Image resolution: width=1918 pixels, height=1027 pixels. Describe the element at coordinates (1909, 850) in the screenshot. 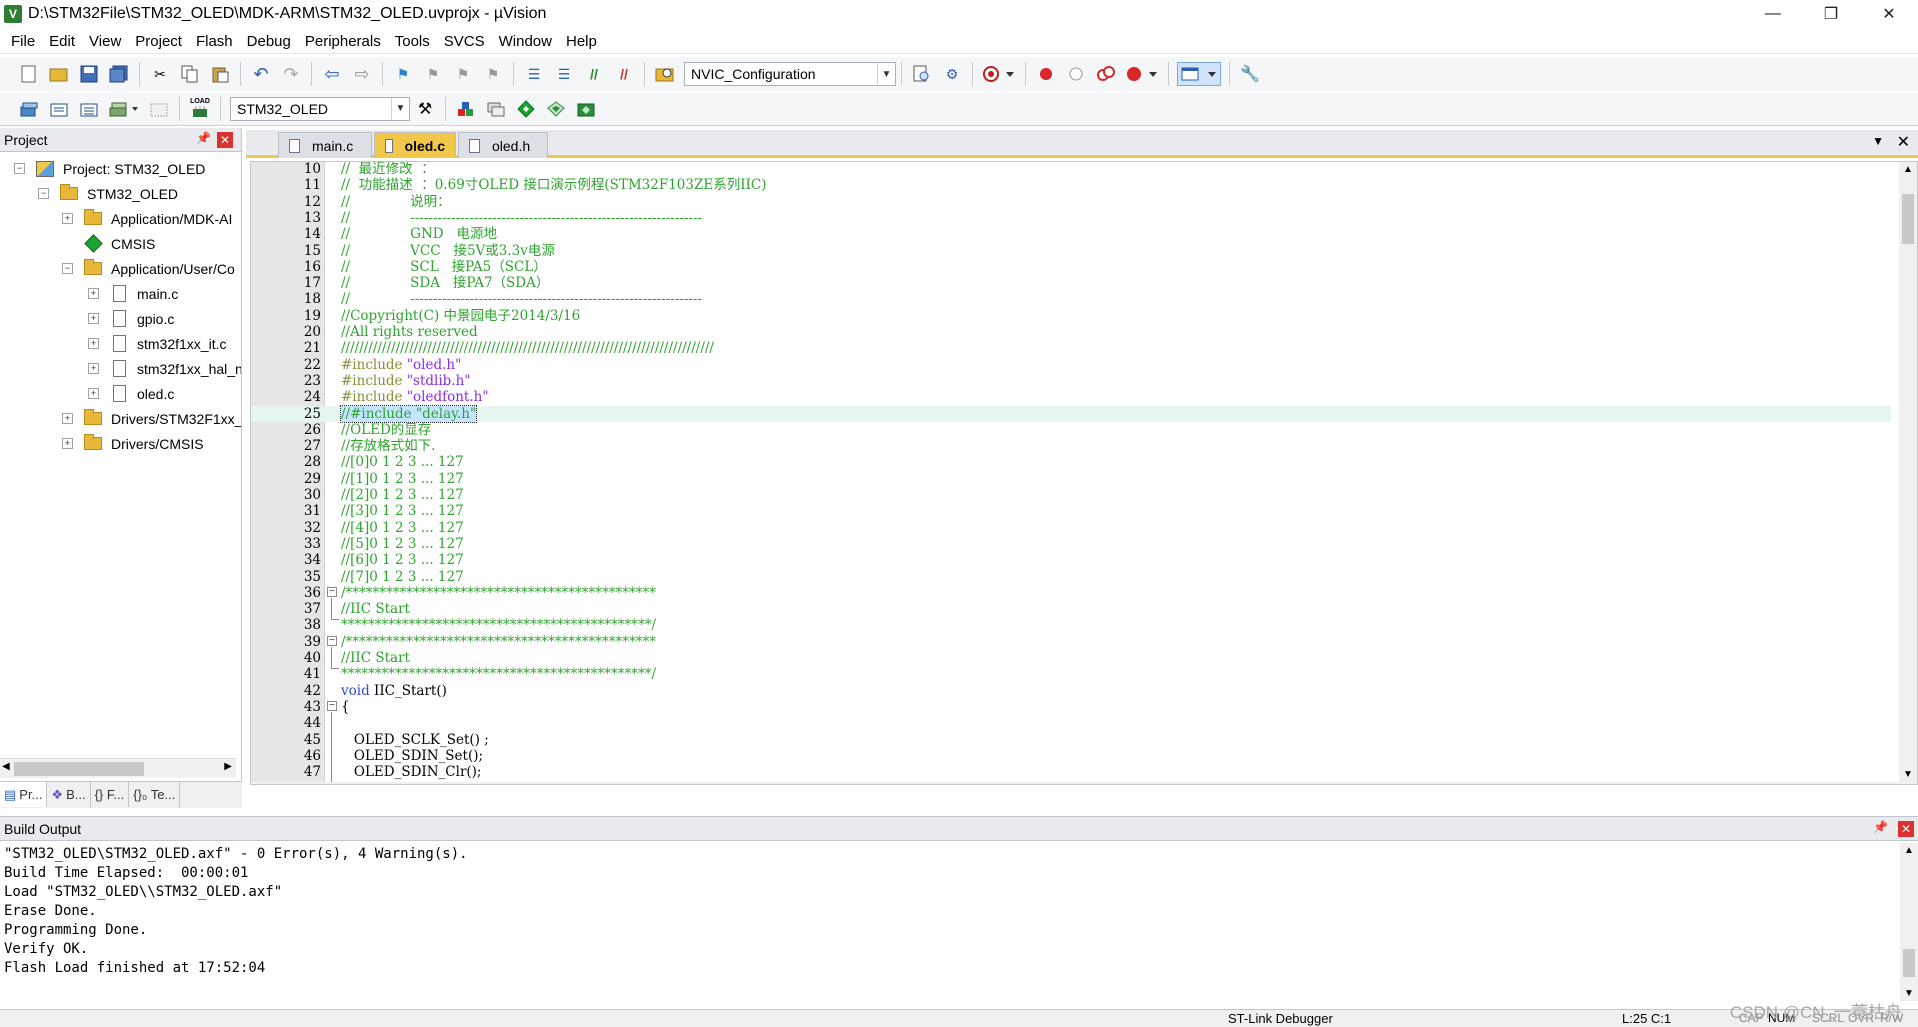

I see `scroll-up-icon: ▲` at that location.